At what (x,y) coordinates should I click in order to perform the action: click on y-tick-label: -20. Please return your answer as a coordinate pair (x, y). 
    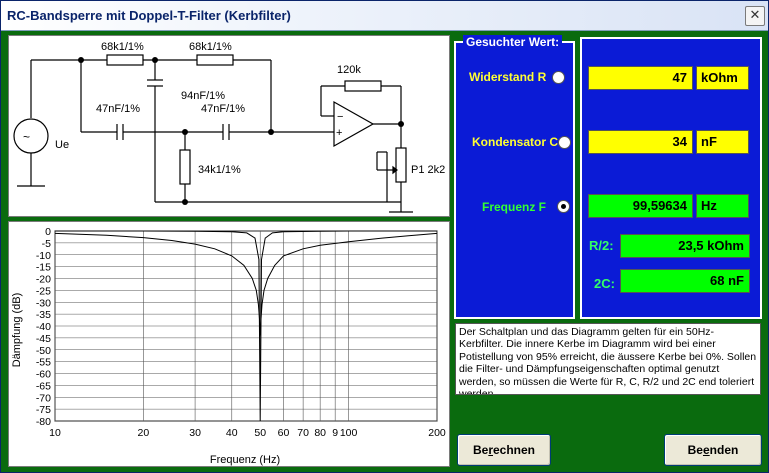
    Looking at the image, I should click on (43, 280).